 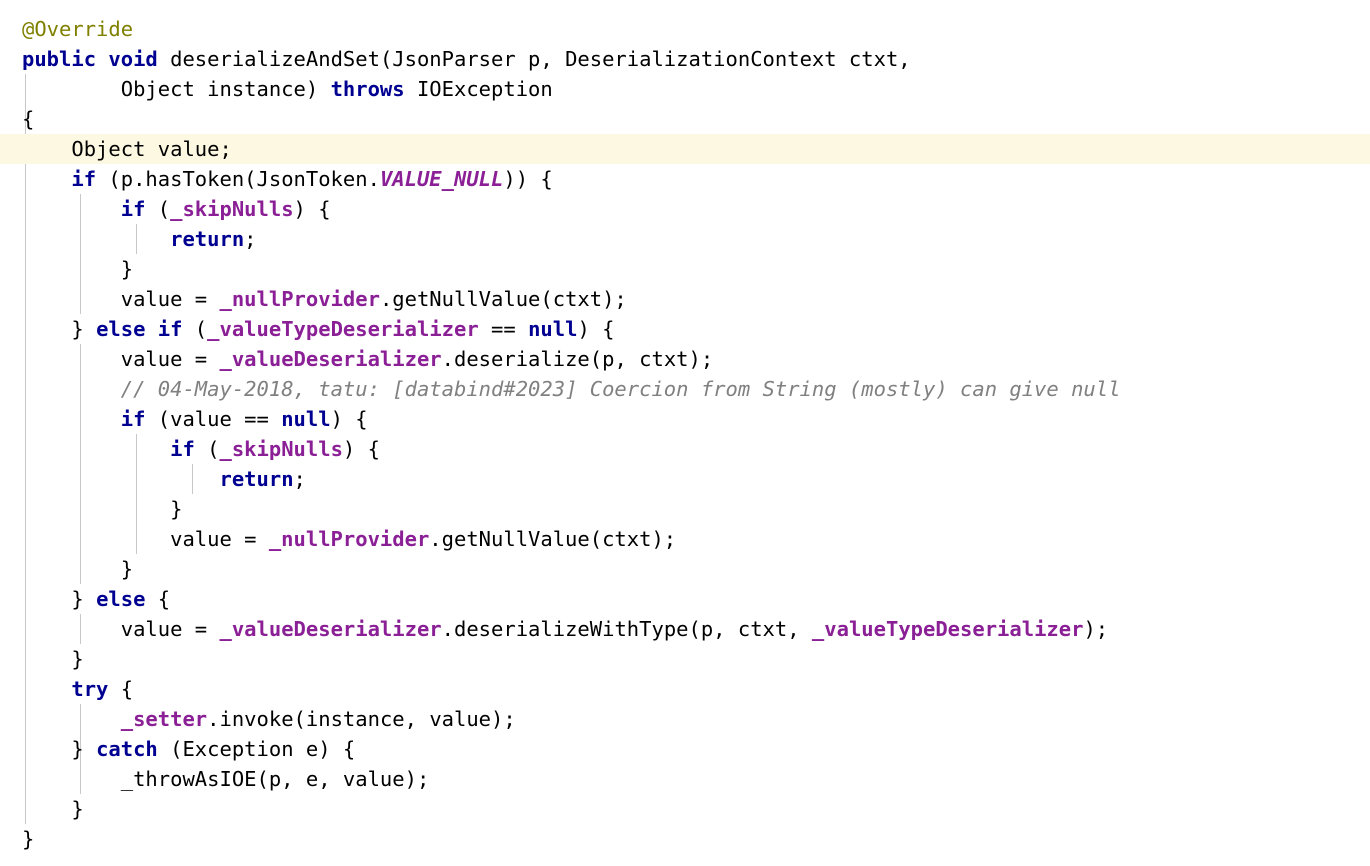 I want to click on code-token-constant: VALUE_NULL, so click(x=441, y=179).